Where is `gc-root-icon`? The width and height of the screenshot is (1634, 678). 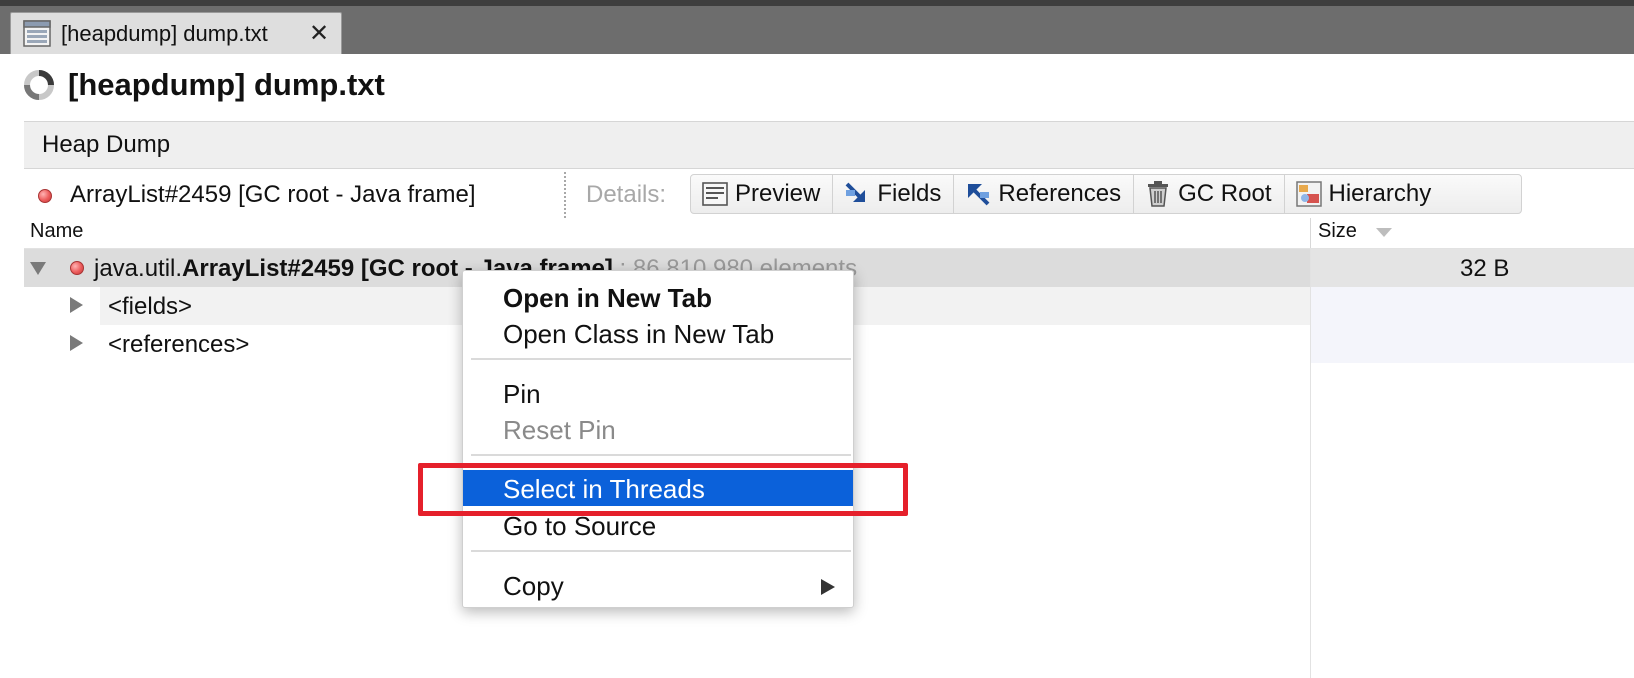 gc-root-icon is located at coordinates (1158, 194).